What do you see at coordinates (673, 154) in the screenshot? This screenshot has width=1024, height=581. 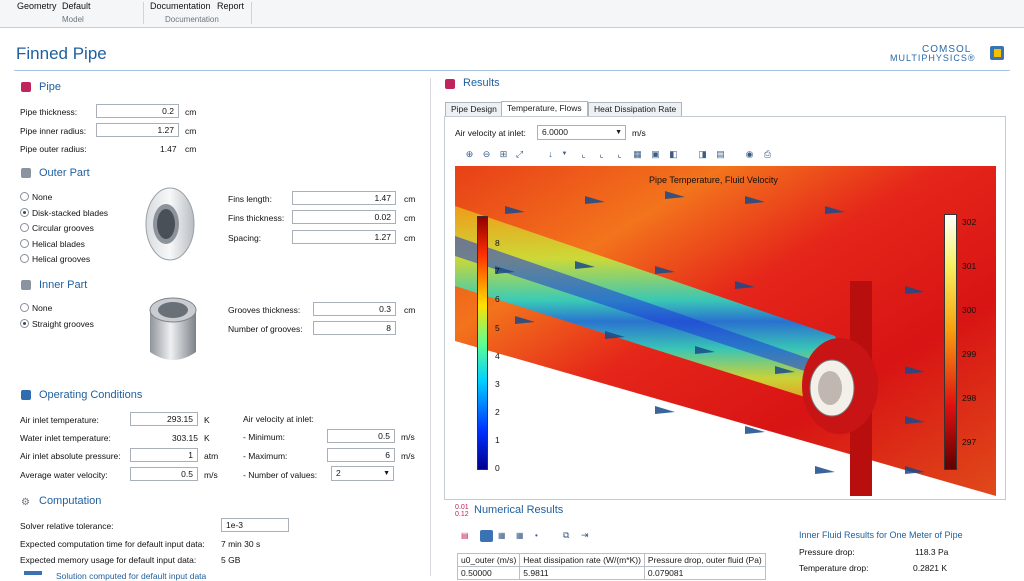 I see `scene-light-icon: ◧` at bounding box center [673, 154].